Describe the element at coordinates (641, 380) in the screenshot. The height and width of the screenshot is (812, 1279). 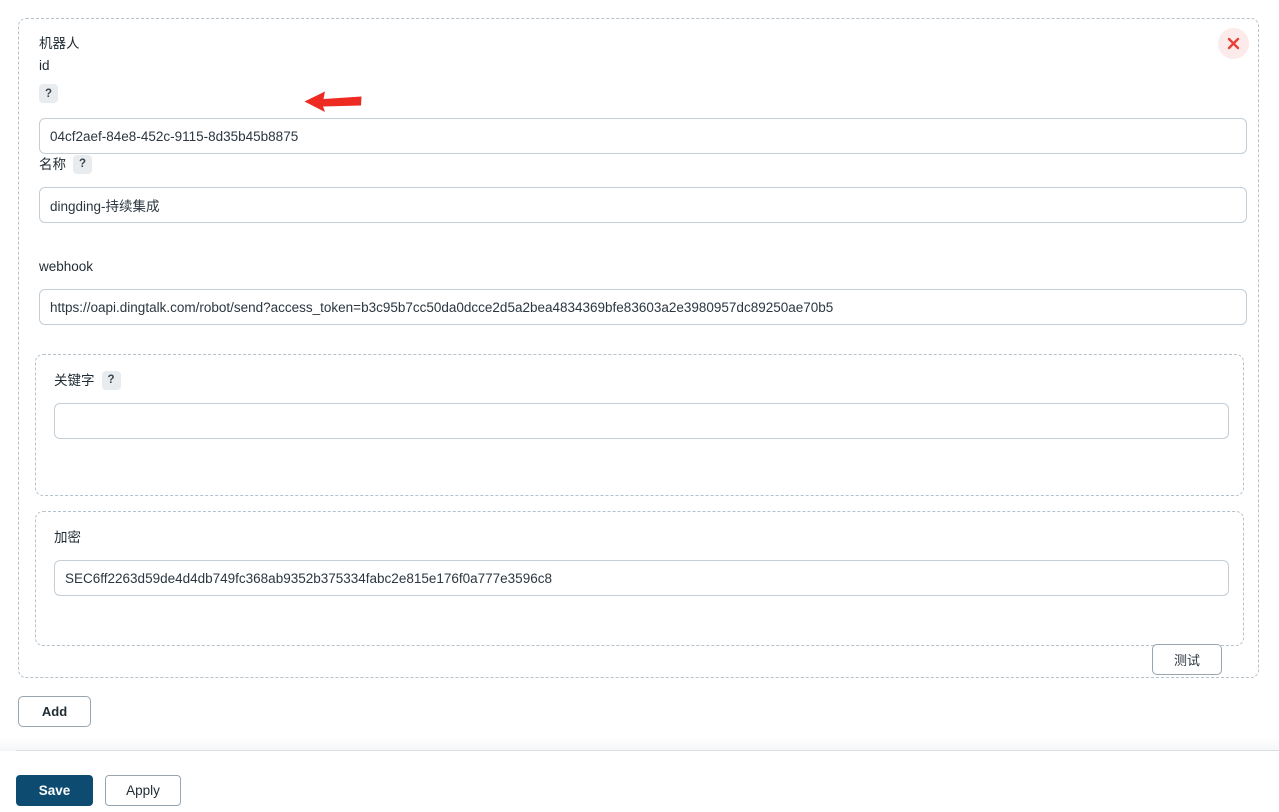
I see `label-keyword: 关键字 ?` at that location.